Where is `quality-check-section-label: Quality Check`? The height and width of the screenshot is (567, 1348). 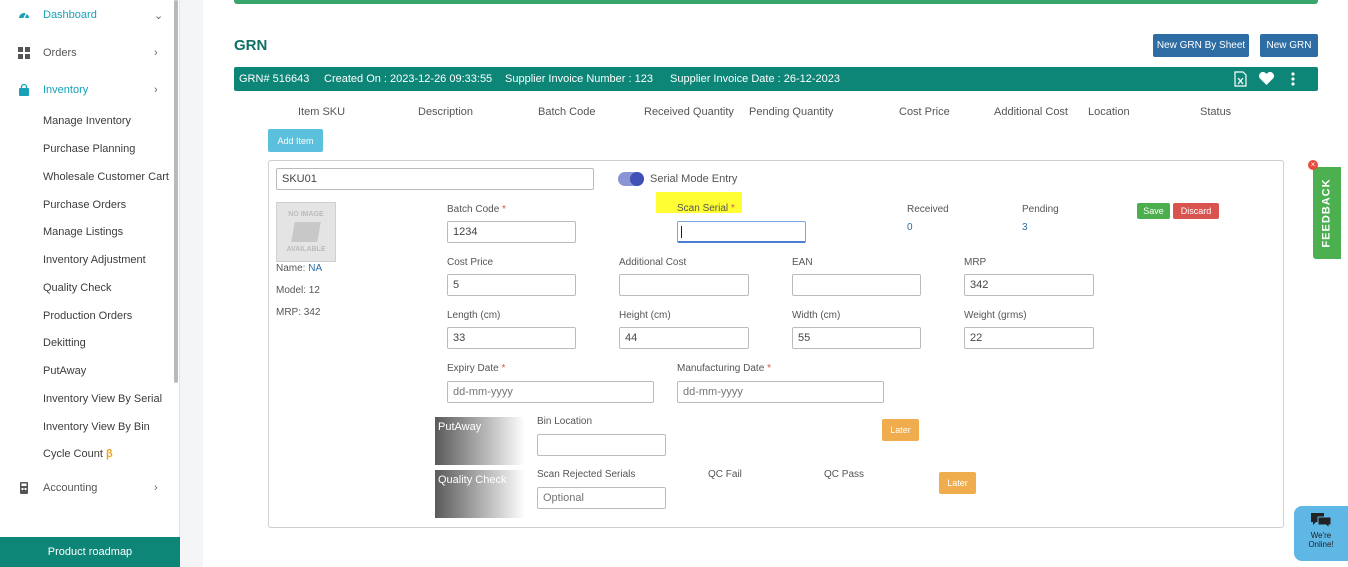 quality-check-section-label: Quality Check is located at coordinates (480, 494).